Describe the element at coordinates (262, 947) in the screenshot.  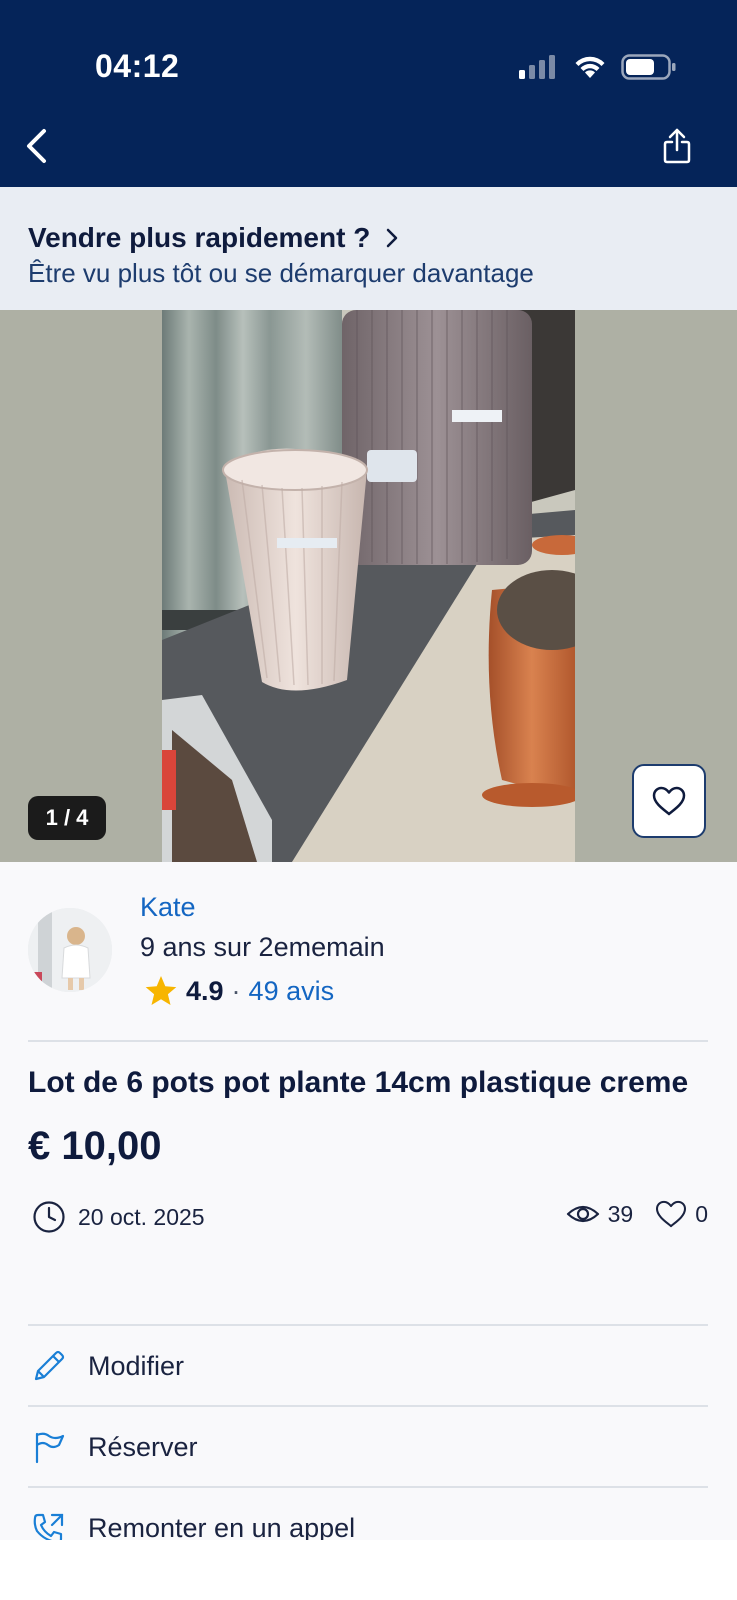
I see `seller-membership: 9 ans sur 2ememain` at that location.